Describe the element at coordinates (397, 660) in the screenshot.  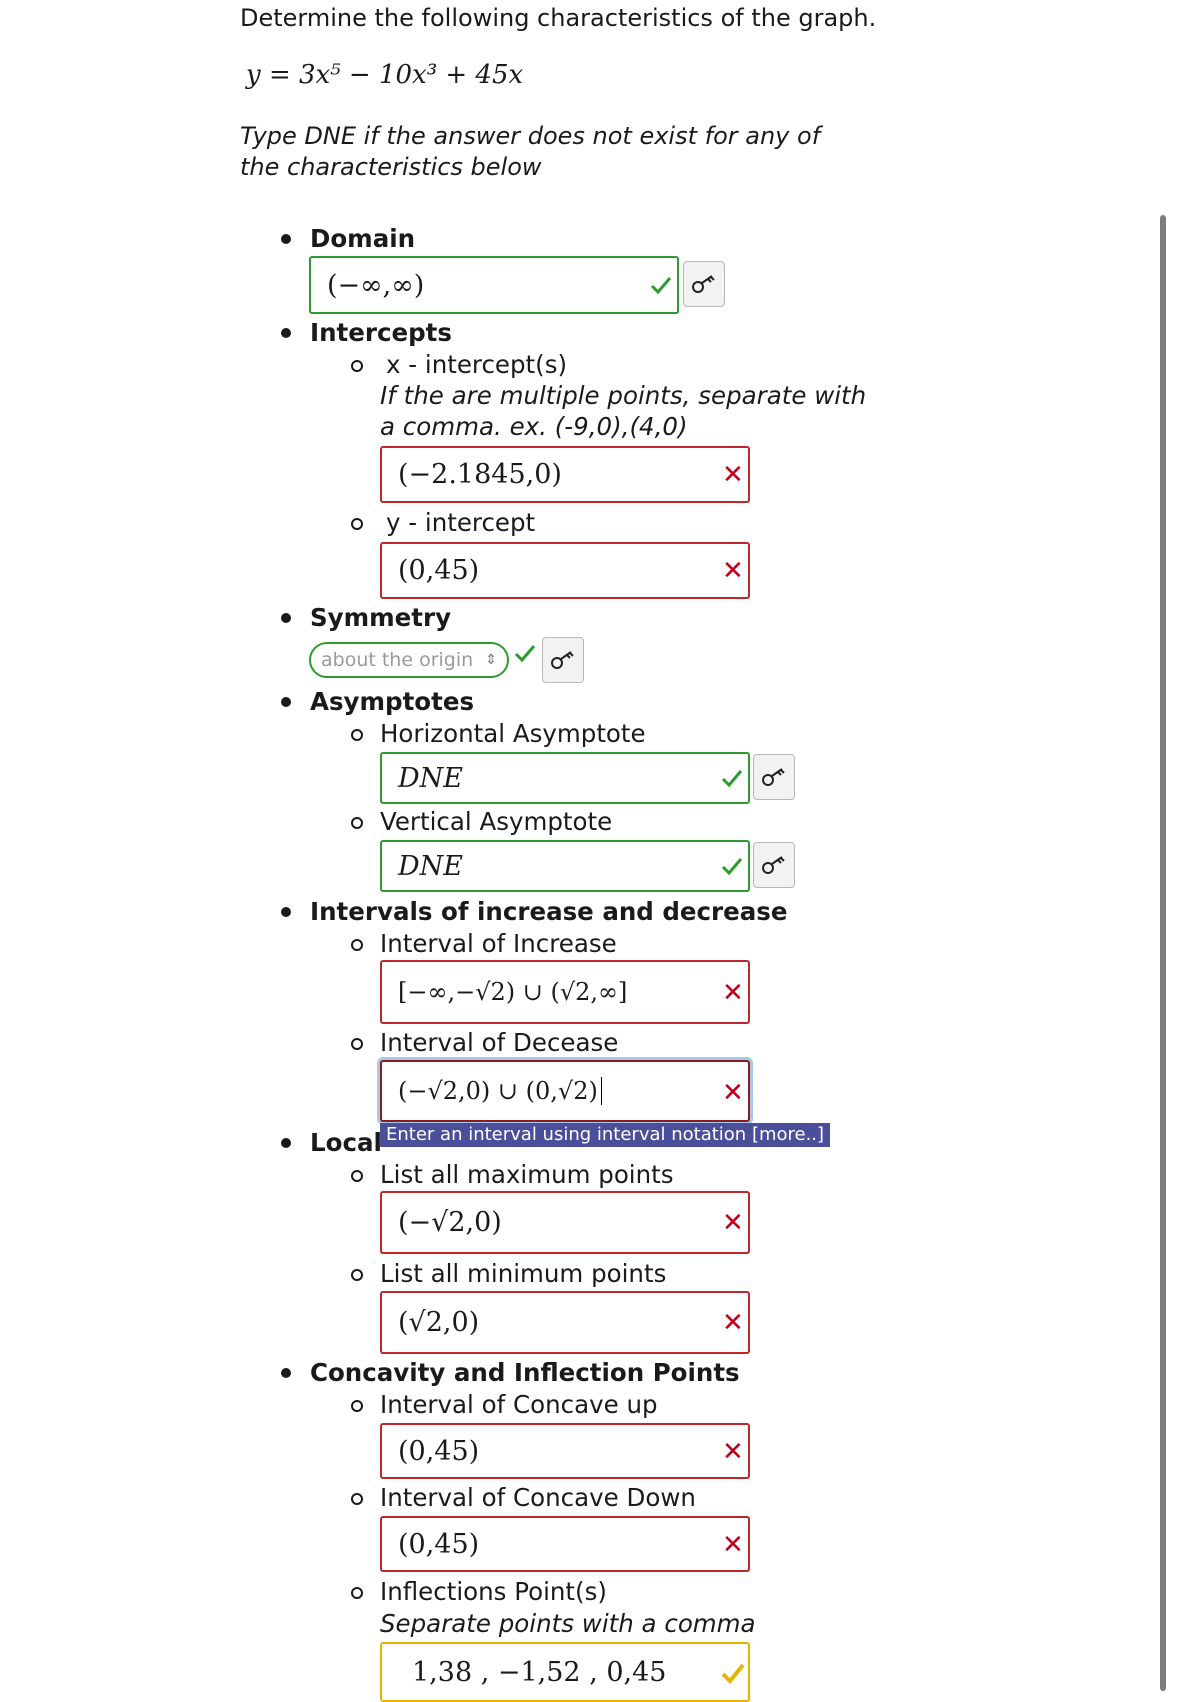
I see `symmetry-selected-value: about the origin` at that location.